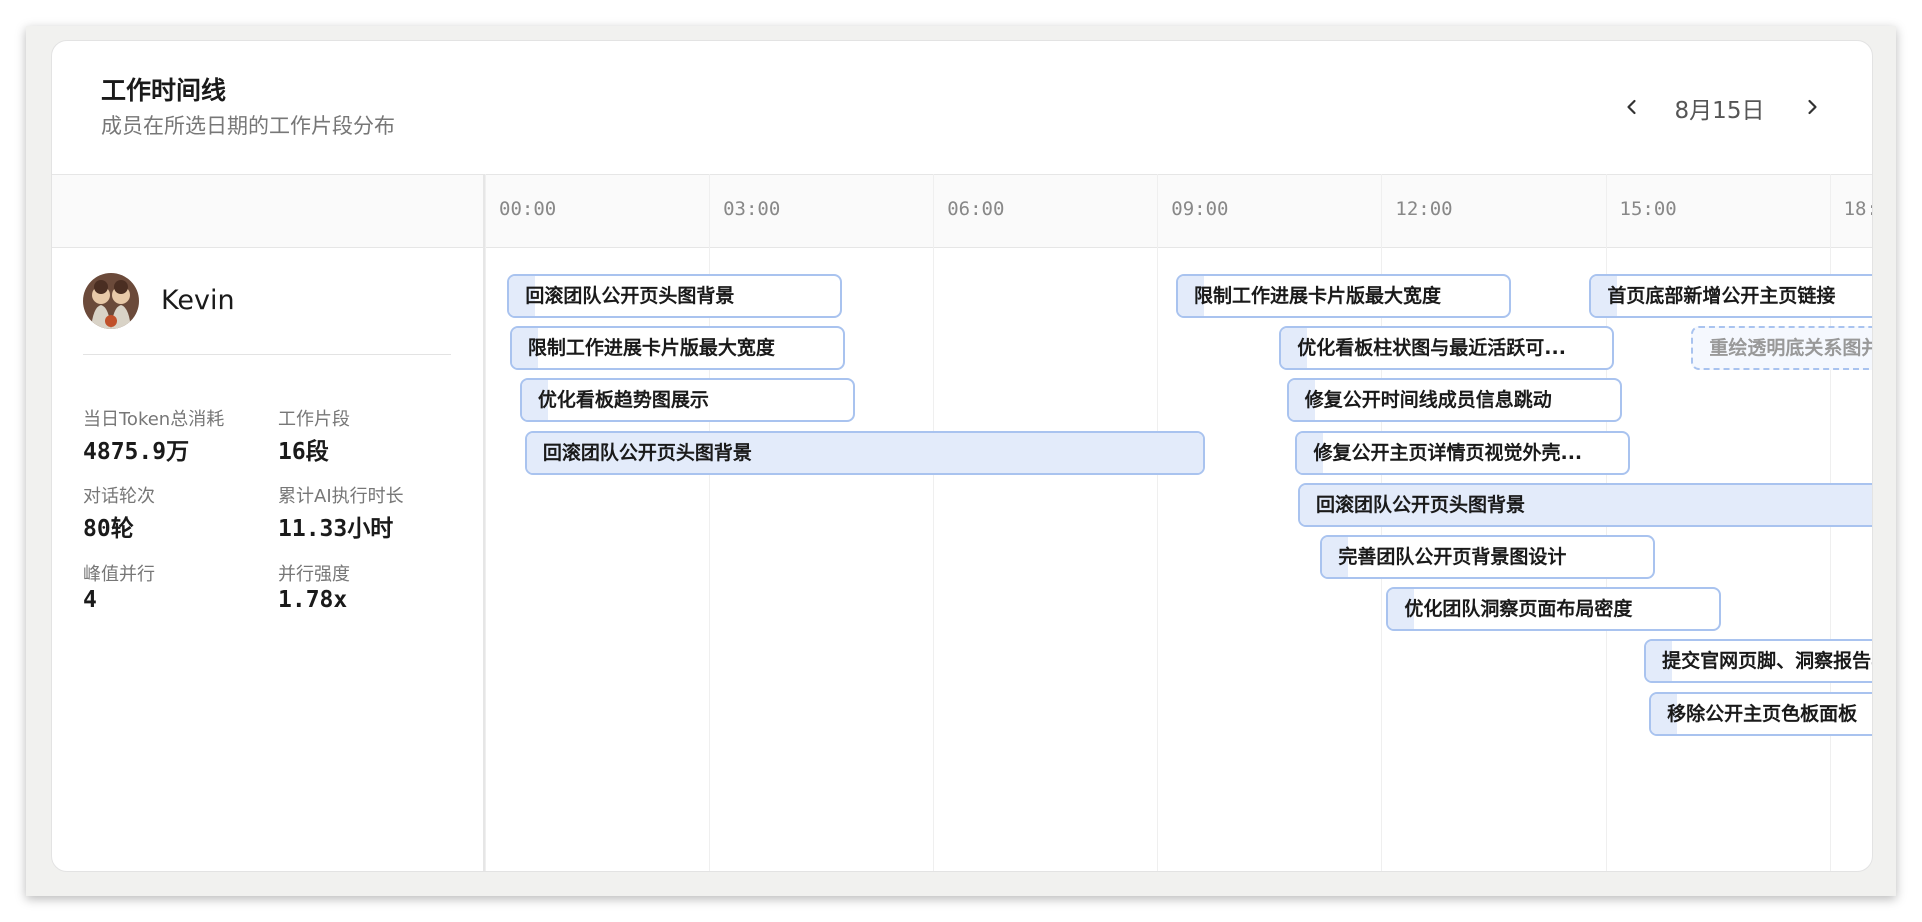  Describe the element at coordinates (90, 600) in the screenshot. I see `stat-value-peak-parallel: 4` at that location.